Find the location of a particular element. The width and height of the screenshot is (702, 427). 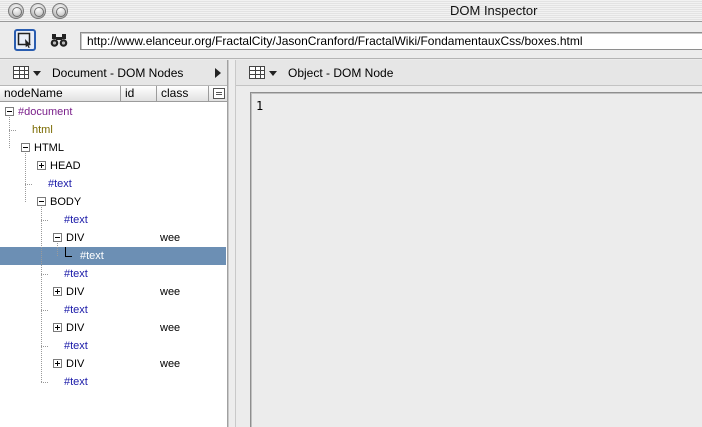

node-value: 1 is located at coordinates (260, 106).